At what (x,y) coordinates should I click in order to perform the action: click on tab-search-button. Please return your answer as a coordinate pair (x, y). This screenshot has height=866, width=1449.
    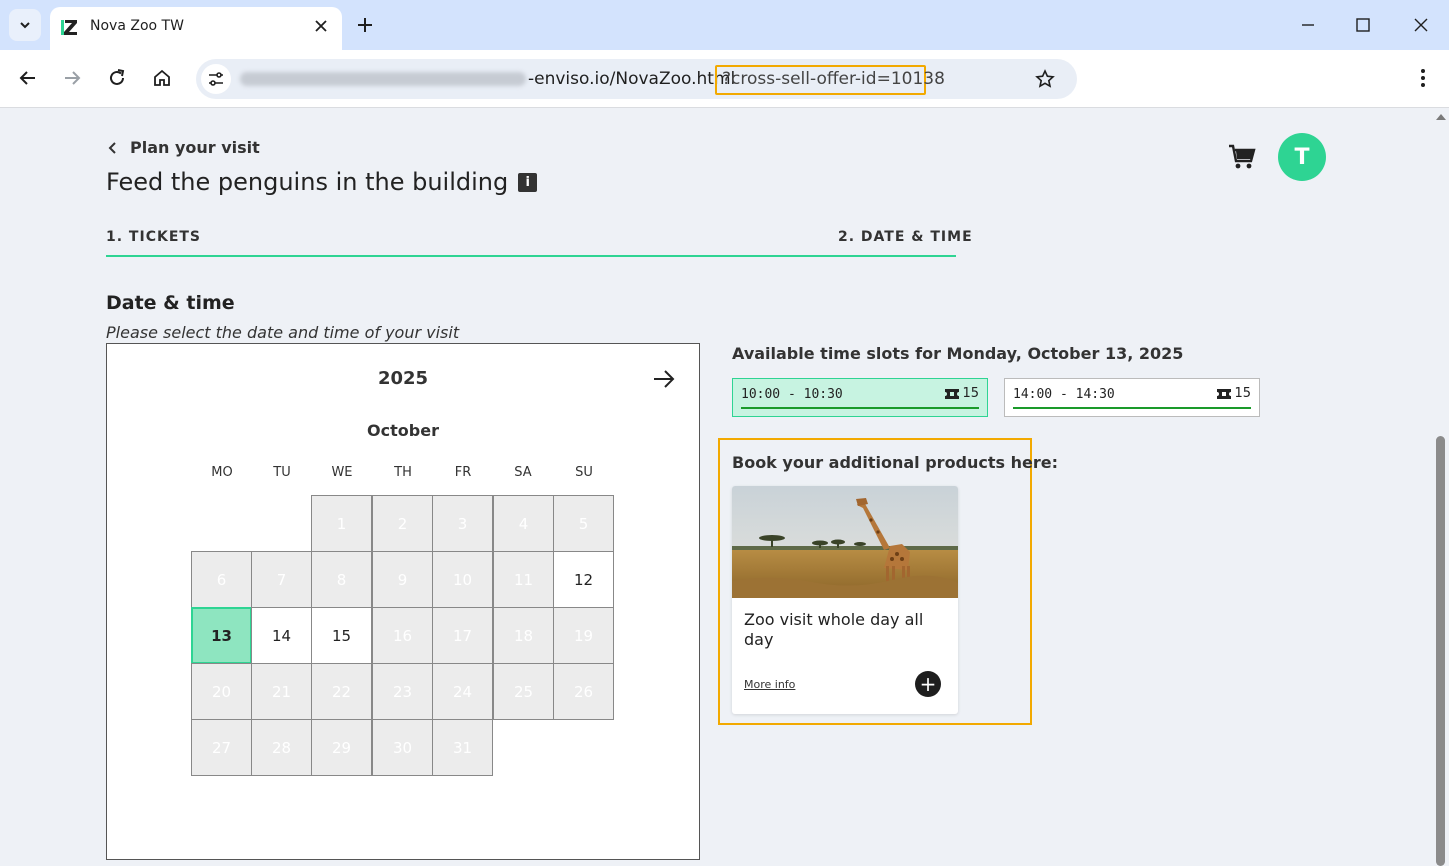
    Looking at the image, I should click on (25, 25).